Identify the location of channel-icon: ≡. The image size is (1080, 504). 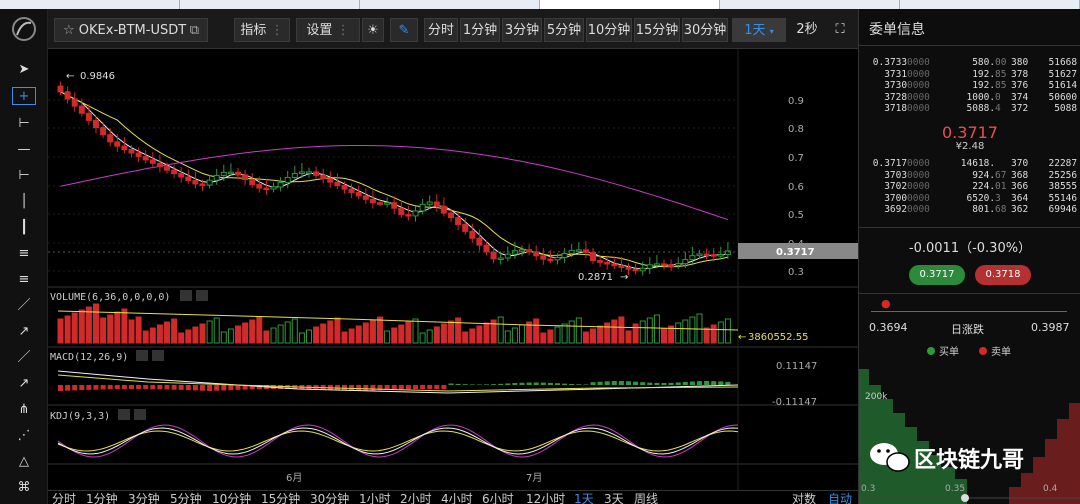
(24, 280).